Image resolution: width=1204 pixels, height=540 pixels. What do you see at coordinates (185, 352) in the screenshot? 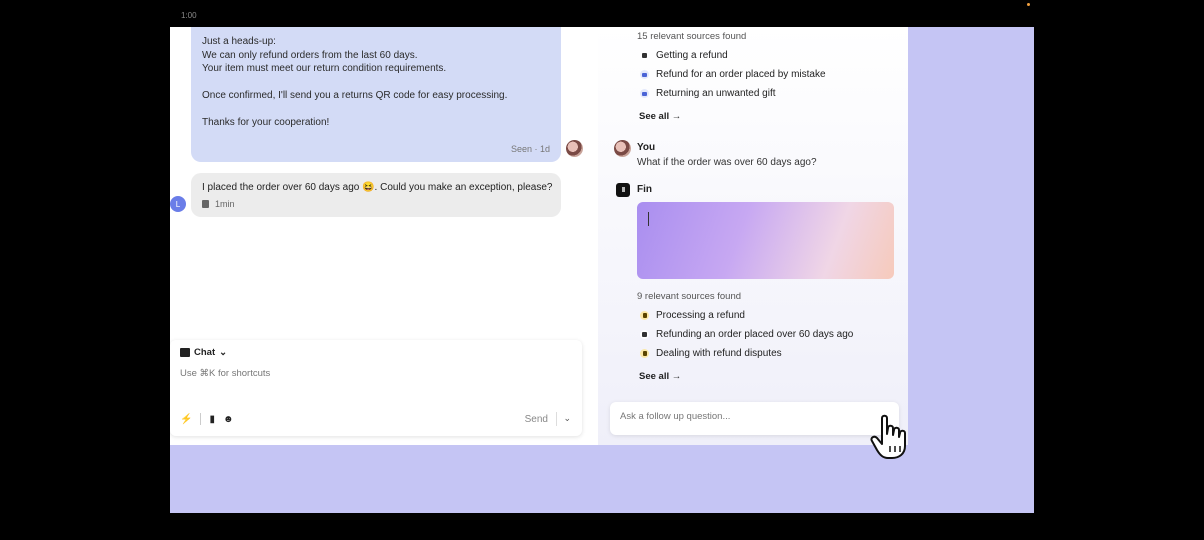
I see `chat-icon` at bounding box center [185, 352].